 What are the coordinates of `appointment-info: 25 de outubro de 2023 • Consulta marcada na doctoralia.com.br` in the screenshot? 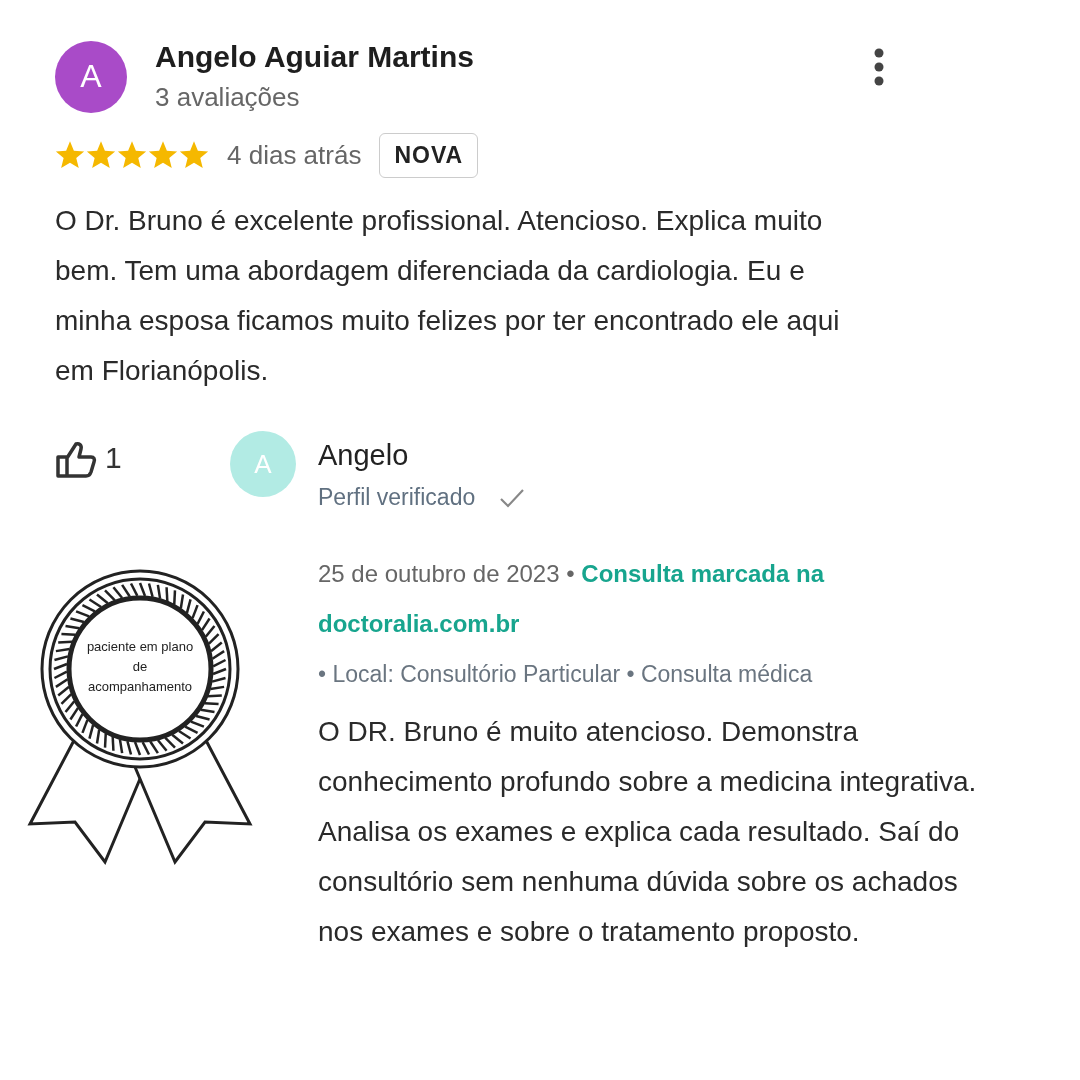 It's located at (572, 599).